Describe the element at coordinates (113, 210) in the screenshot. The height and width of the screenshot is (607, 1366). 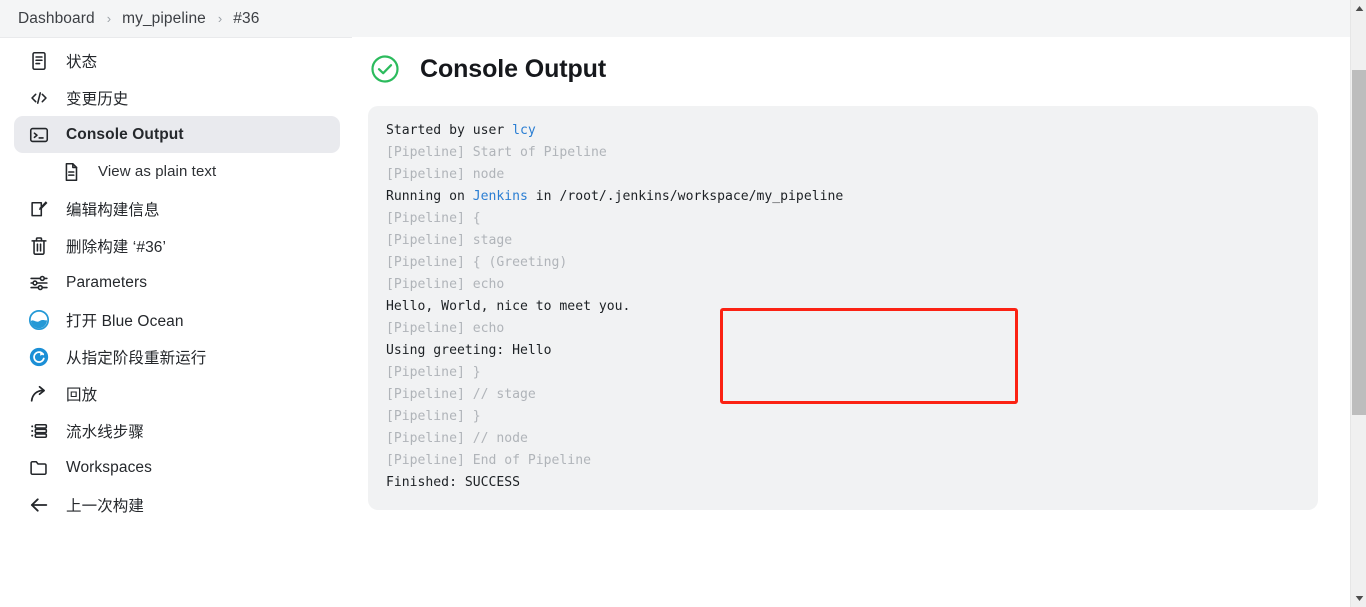
I see `sidebar-item-label: 编辑构建信息` at that location.